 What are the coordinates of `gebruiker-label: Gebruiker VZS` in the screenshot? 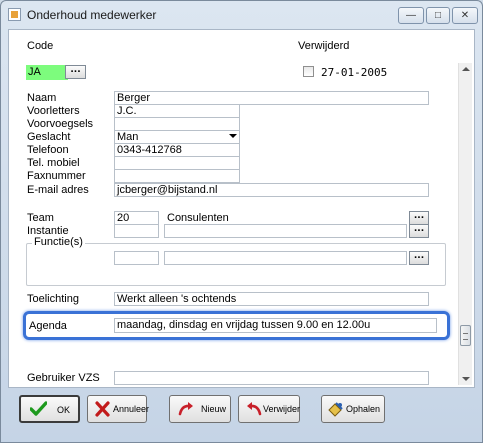 It's located at (63, 378).